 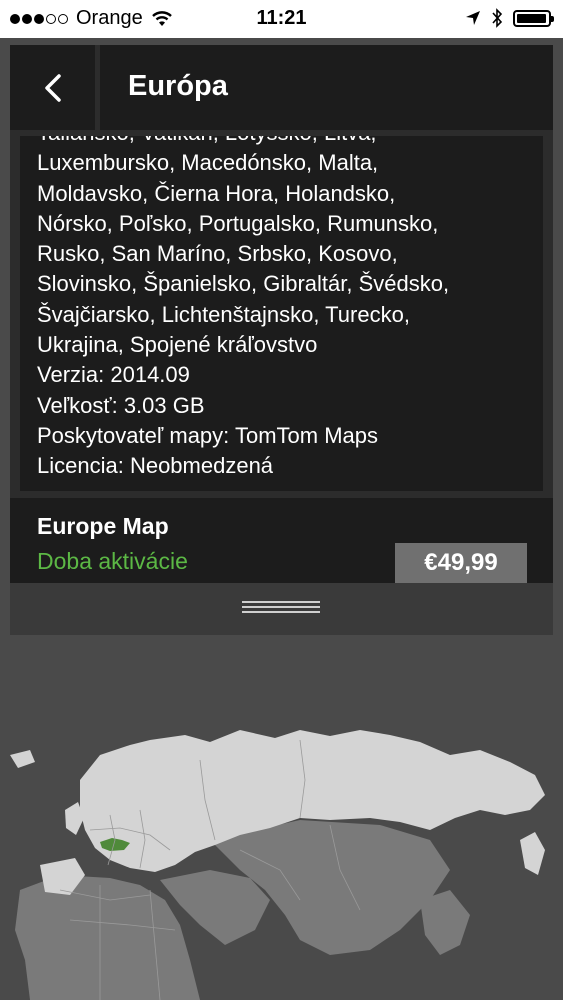 What do you see at coordinates (216, 193) in the screenshot?
I see `description-line: Moldavsko, Čierna Hora, Holandsko,` at bounding box center [216, 193].